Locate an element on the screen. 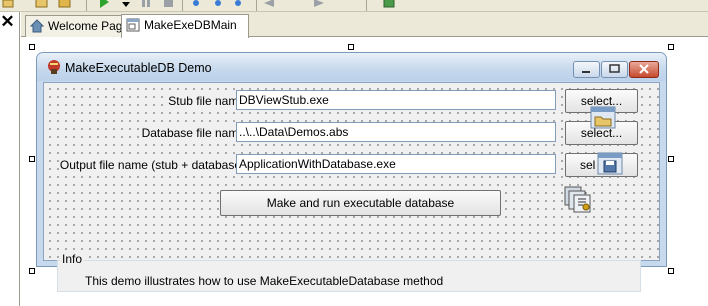  stub-file-input: DBViewStub.exe is located at coordinates (396, 100).